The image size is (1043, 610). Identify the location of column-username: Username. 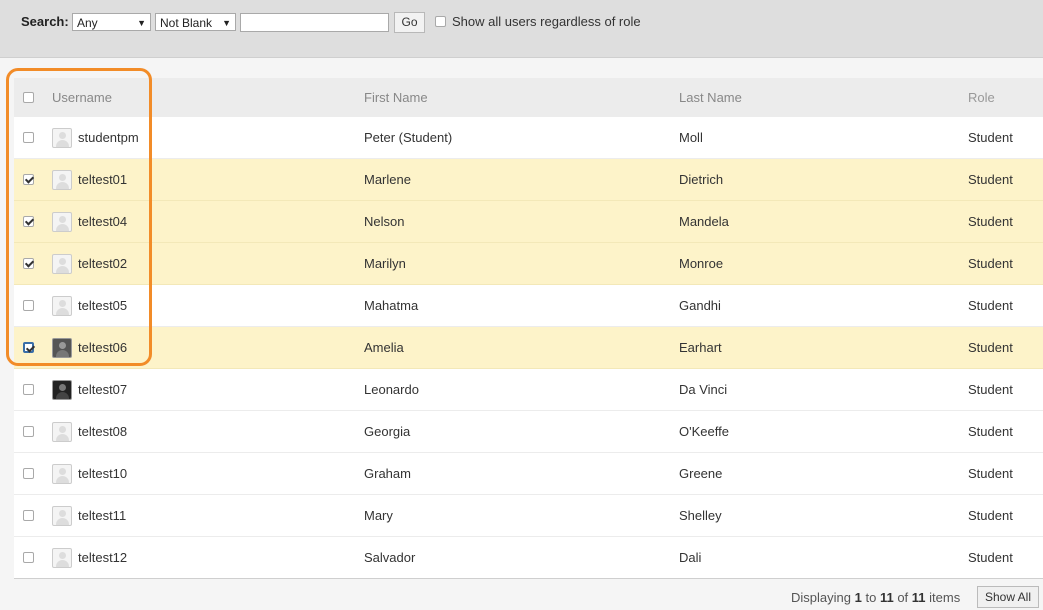
(82, 97).